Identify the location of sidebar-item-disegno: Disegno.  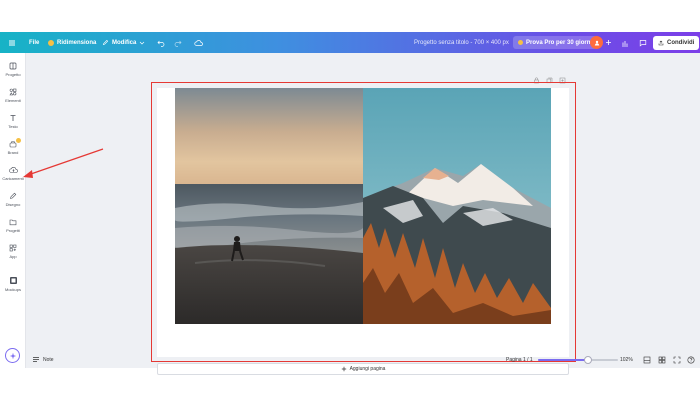
(13, 199).